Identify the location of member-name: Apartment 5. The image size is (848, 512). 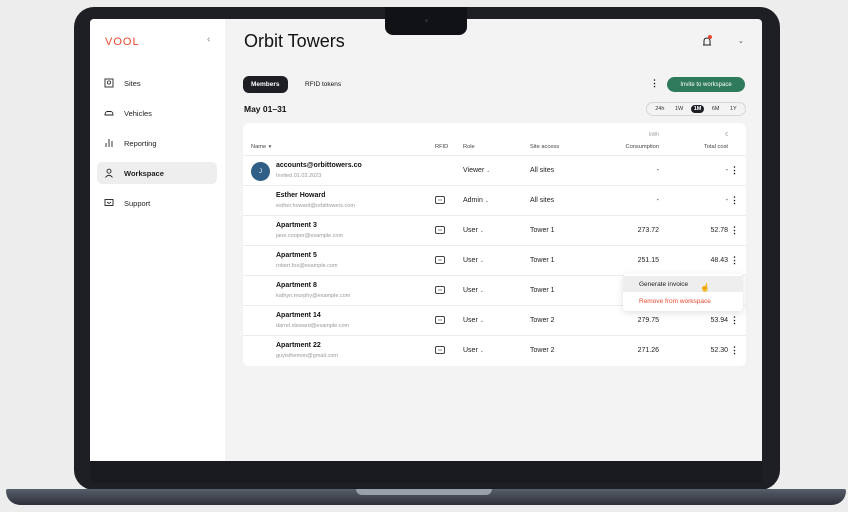
(296, 255).